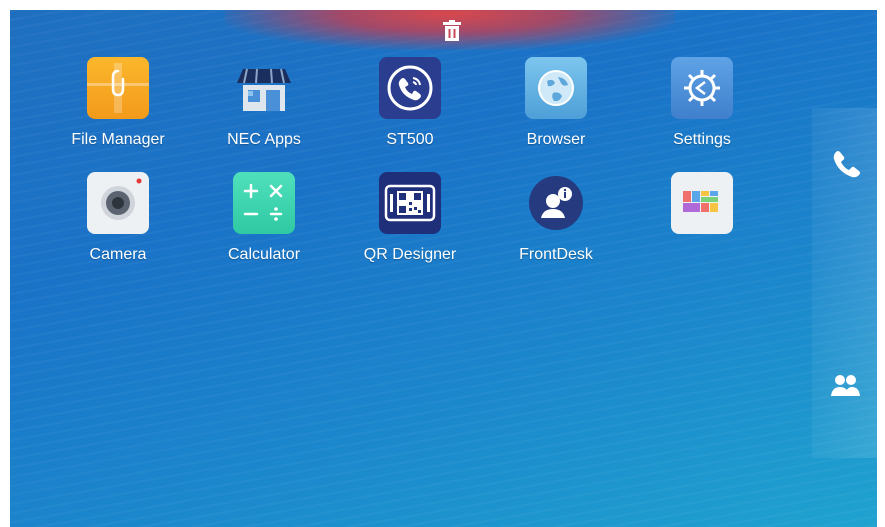  What do you see at coordinates (702, 203) in the screenshot?
I see `app-grid-icon` at bounding box center [702, 203].